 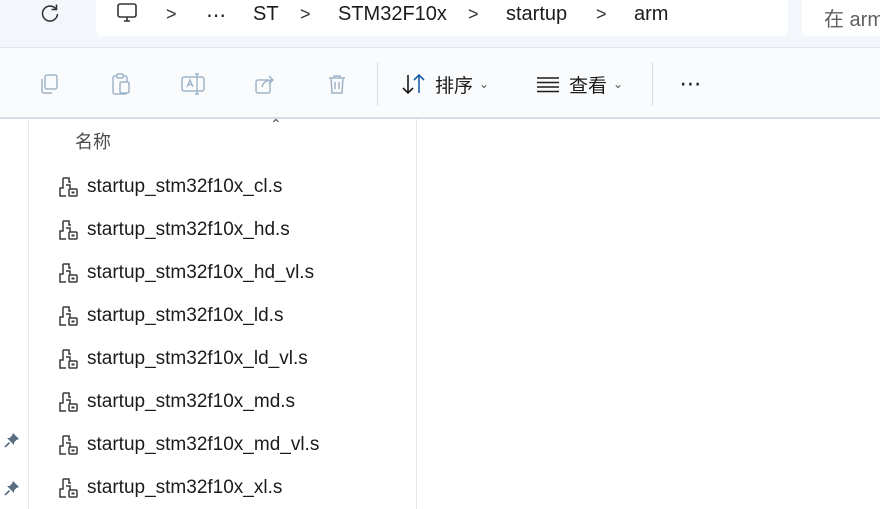 I want to click on pane-separator, so click(x=28, y=314).